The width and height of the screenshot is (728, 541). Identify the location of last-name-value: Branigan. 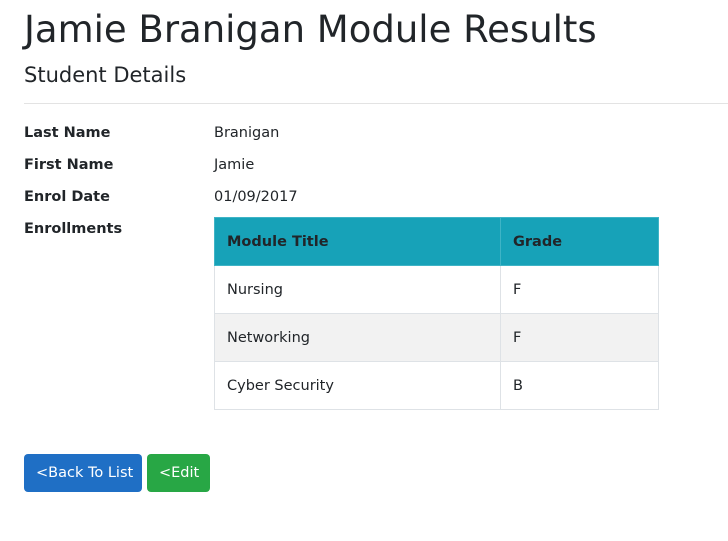
(247, 133).